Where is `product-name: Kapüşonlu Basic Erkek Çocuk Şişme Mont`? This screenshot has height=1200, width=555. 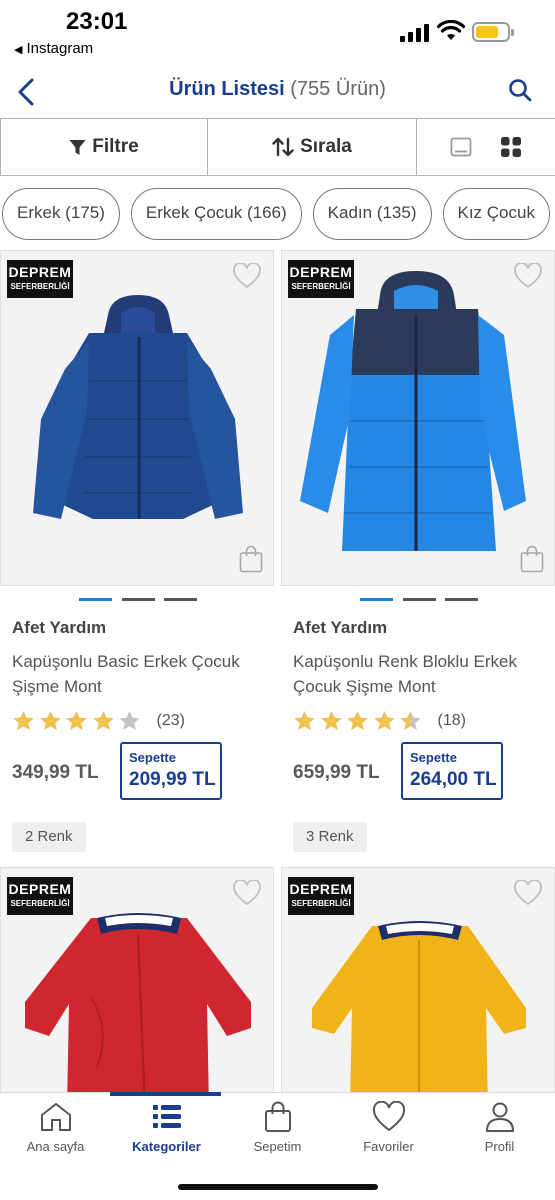 product-name: Kapüşonlu Basic Erkek Çocuk Şişme Mont is located at coordinates (137, 674).